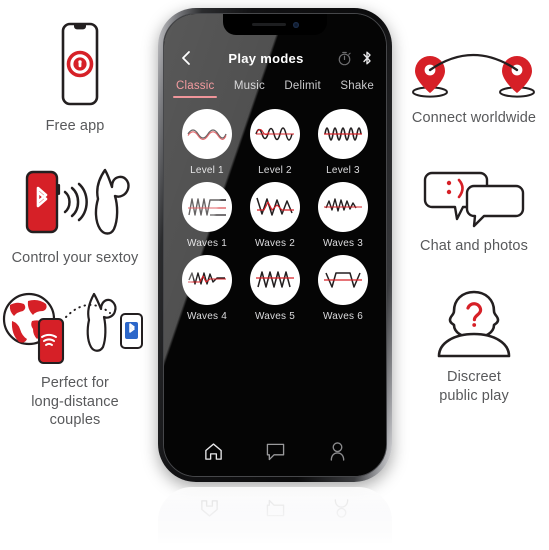  I want to click on mode-label: Level 1, so click(207, 170).